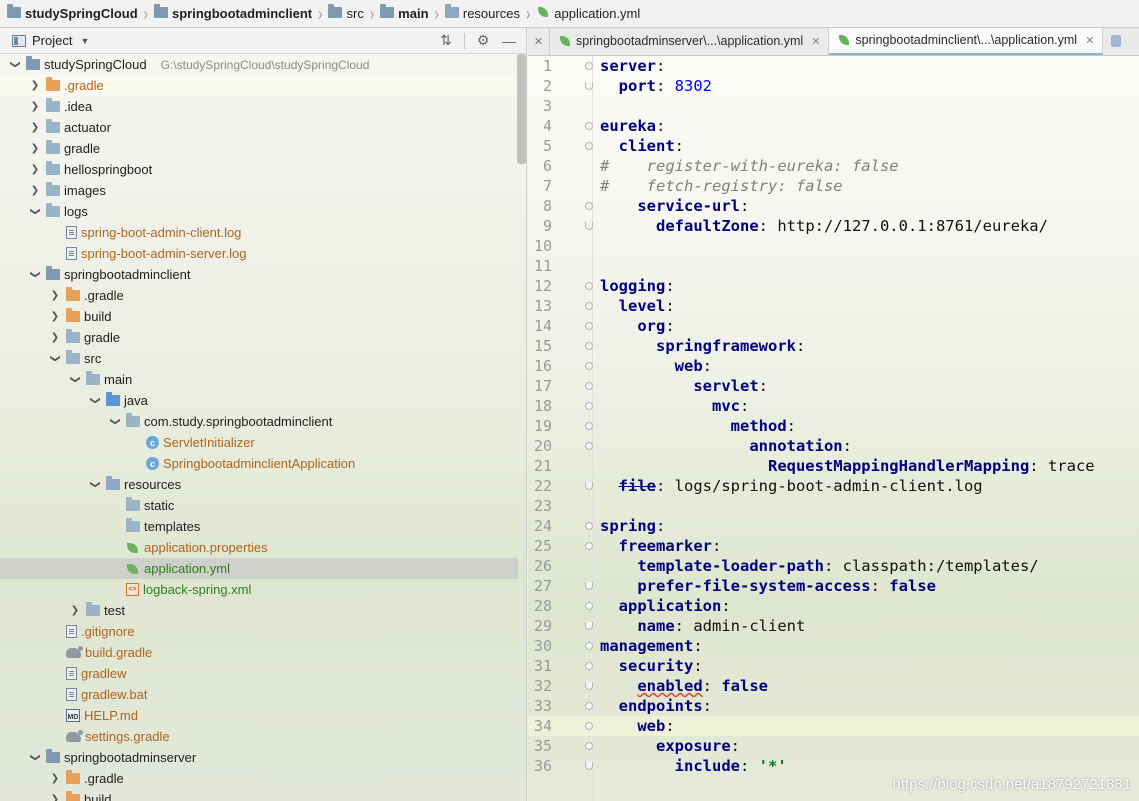 The height and width of the screenshot is (801, 1139). Describe the element at coordinates (259, 547) in the screenshot. I see `tree-item: application.properties` at that location.